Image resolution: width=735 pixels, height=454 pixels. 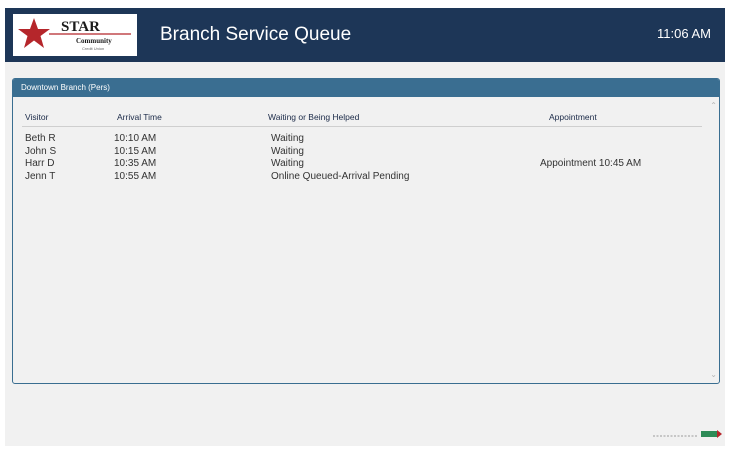 I want to click on page-title: Branch Service Queue, so click(x=256, y=34).